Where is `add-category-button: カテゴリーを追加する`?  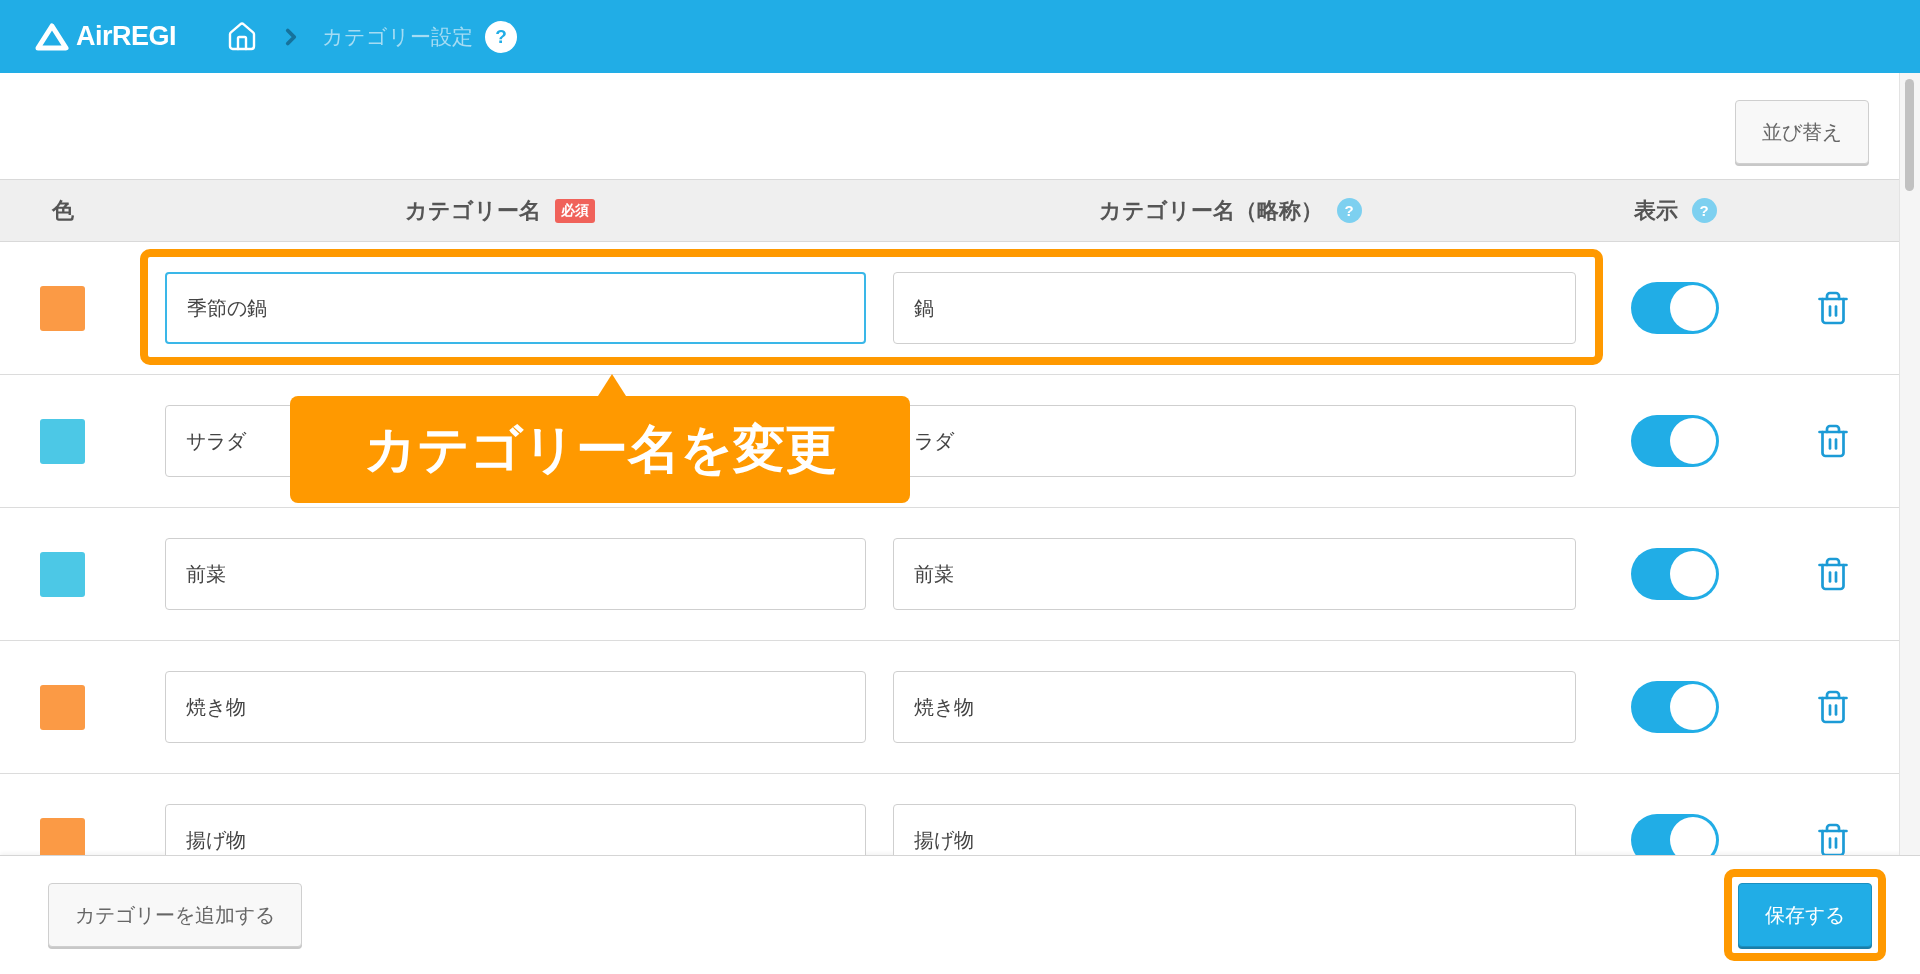
add-category-button: カテゴリーを追加する is located at coordinates (175, 915).